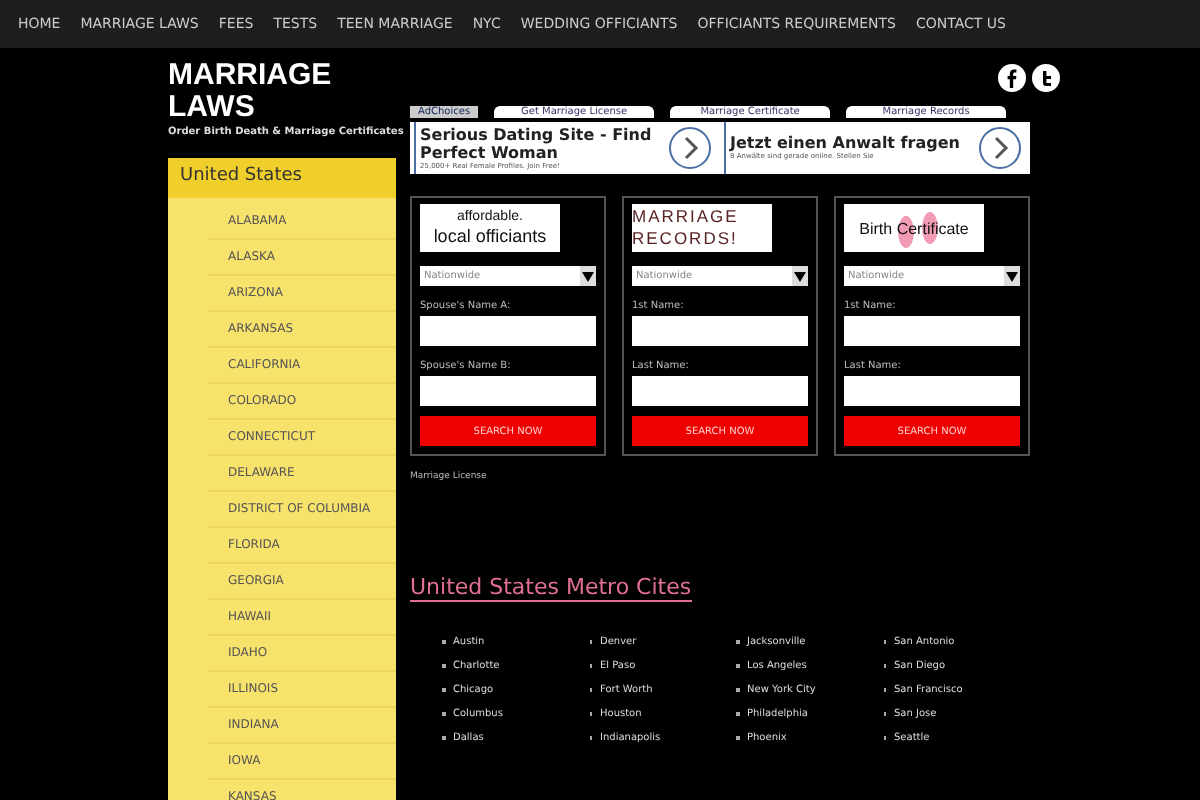 This screenshot has width=1200, height=800. Describe the element at coordinates (282, 178) in the screenshot. I see `sidebar-heading: United States` at that location.